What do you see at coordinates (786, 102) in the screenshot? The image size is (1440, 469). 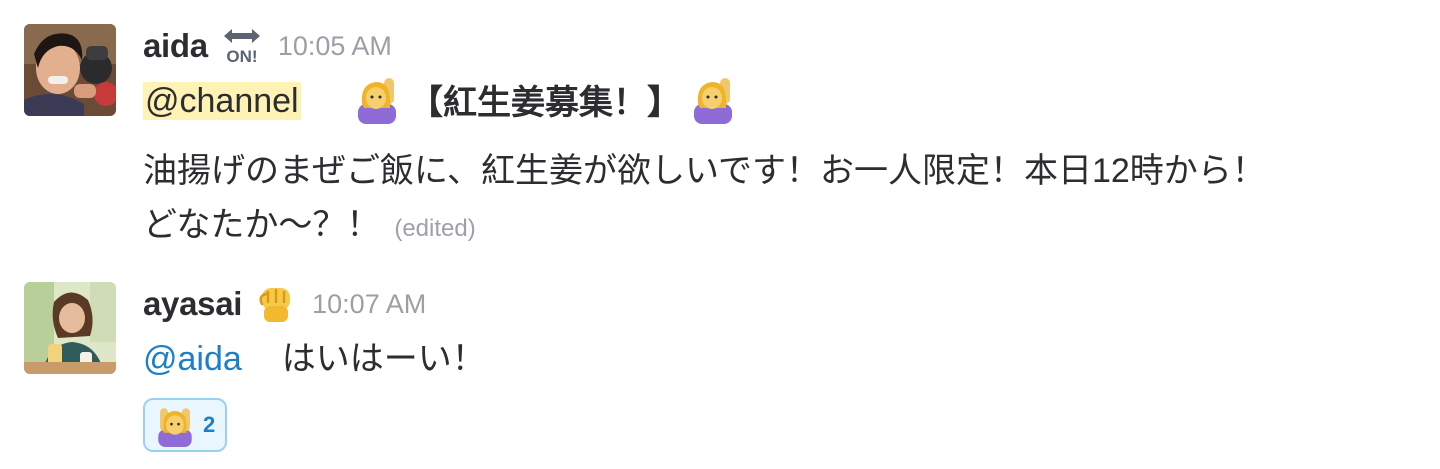 I see `message-title-line: @channel 【紅生姜募集！】` at bounding box center [786, 102].